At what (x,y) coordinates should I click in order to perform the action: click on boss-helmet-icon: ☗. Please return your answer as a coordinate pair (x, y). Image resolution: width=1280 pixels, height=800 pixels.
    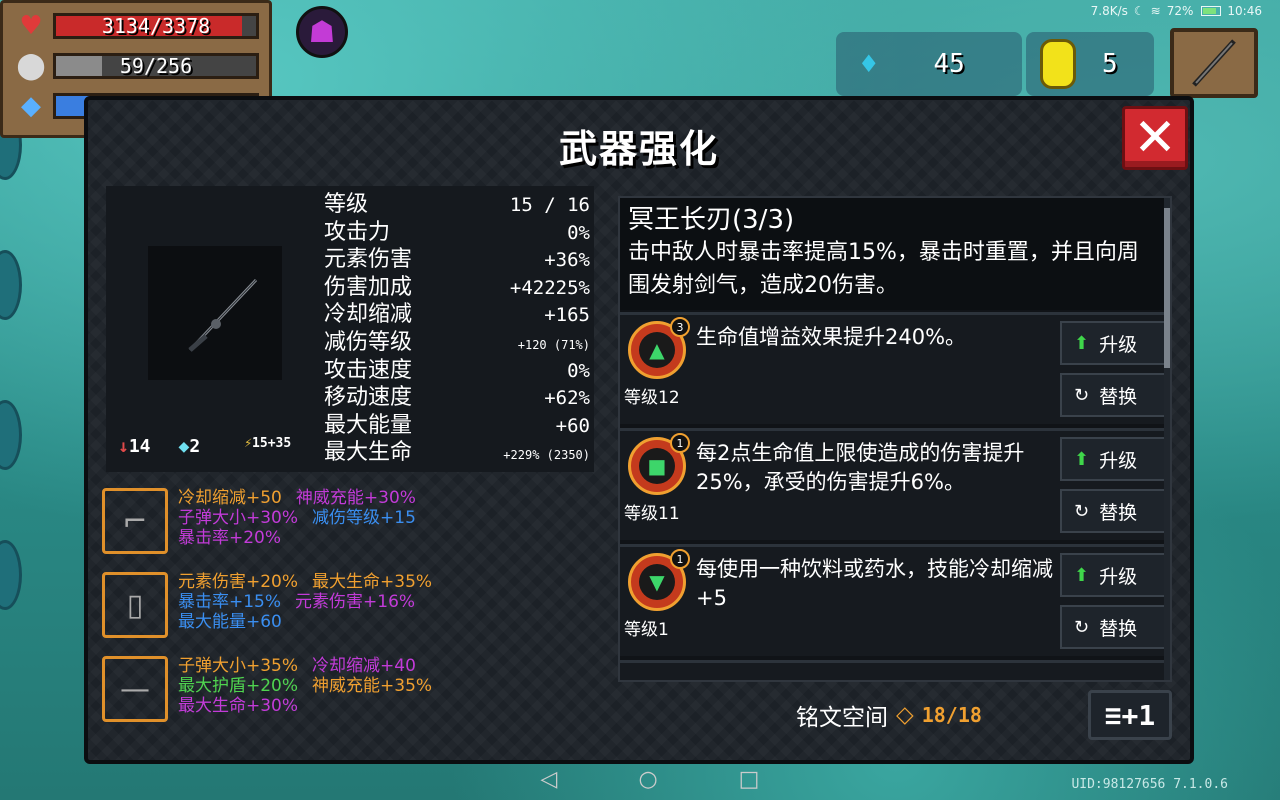
    Looking at the image, I should click on (322, 32).